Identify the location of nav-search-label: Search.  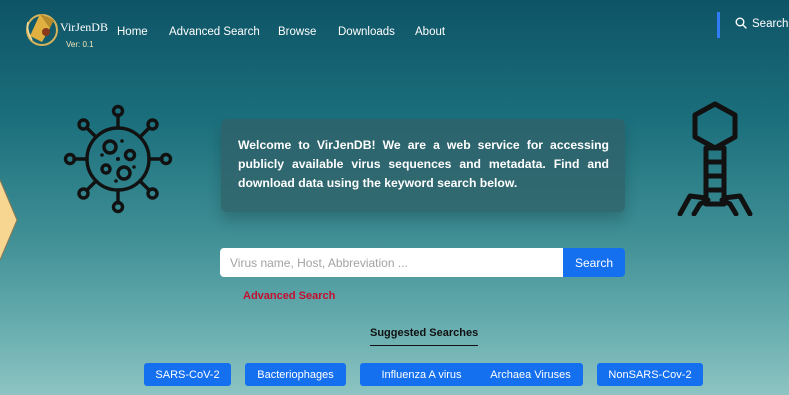
(770, 24).